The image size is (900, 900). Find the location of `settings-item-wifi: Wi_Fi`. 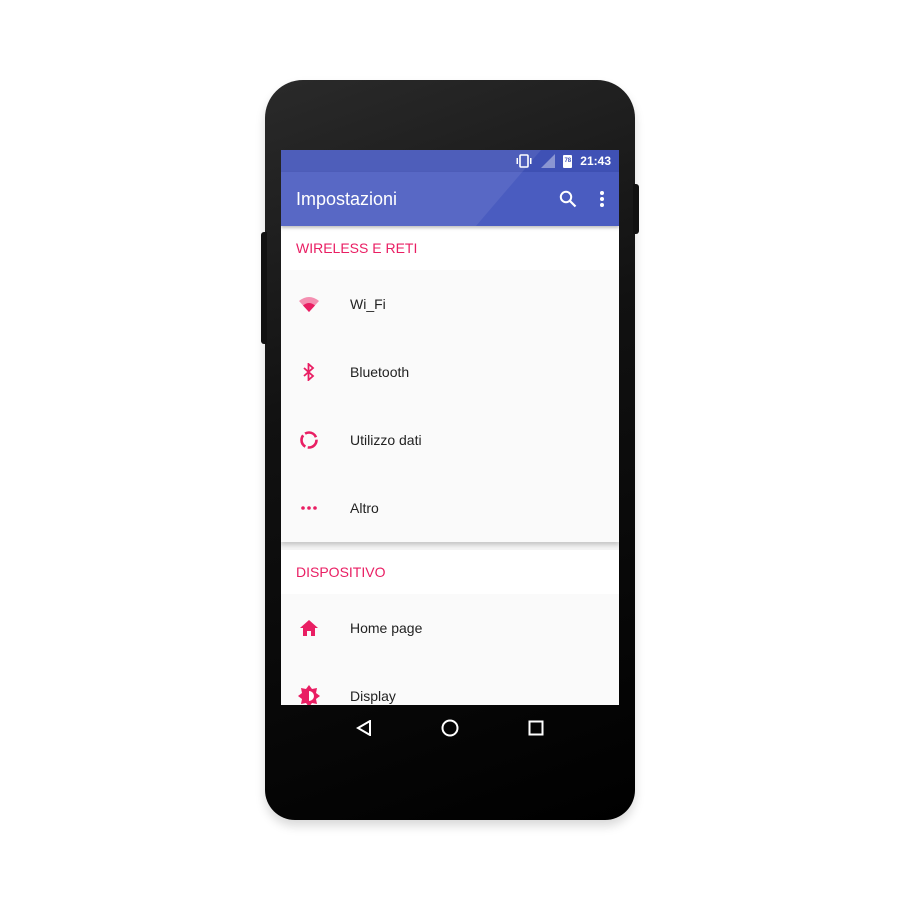

settings-item-wifi: Wi_Fi is located at coordinates (450, 304).